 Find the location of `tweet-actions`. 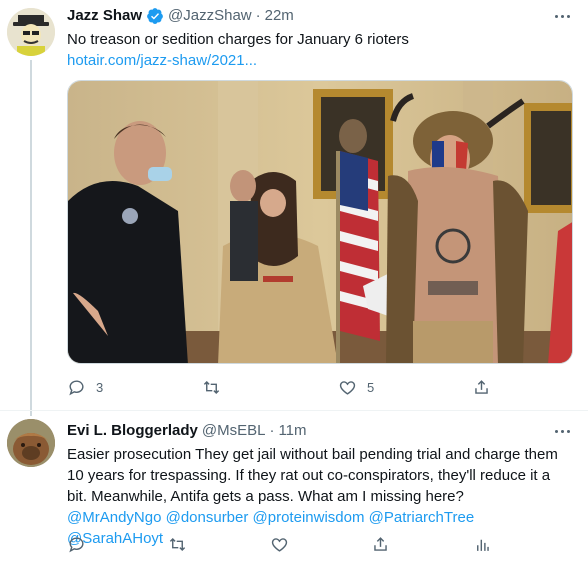

tweet-actions is located at coordinates (319, 544).